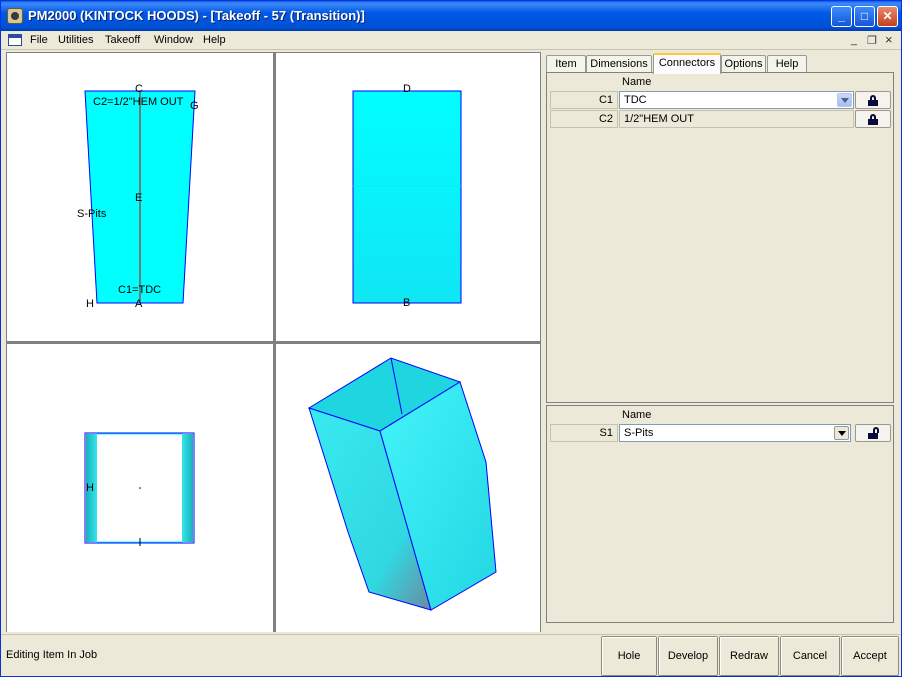  I want to click on connector-name-select: TDC, so click(736, 100).